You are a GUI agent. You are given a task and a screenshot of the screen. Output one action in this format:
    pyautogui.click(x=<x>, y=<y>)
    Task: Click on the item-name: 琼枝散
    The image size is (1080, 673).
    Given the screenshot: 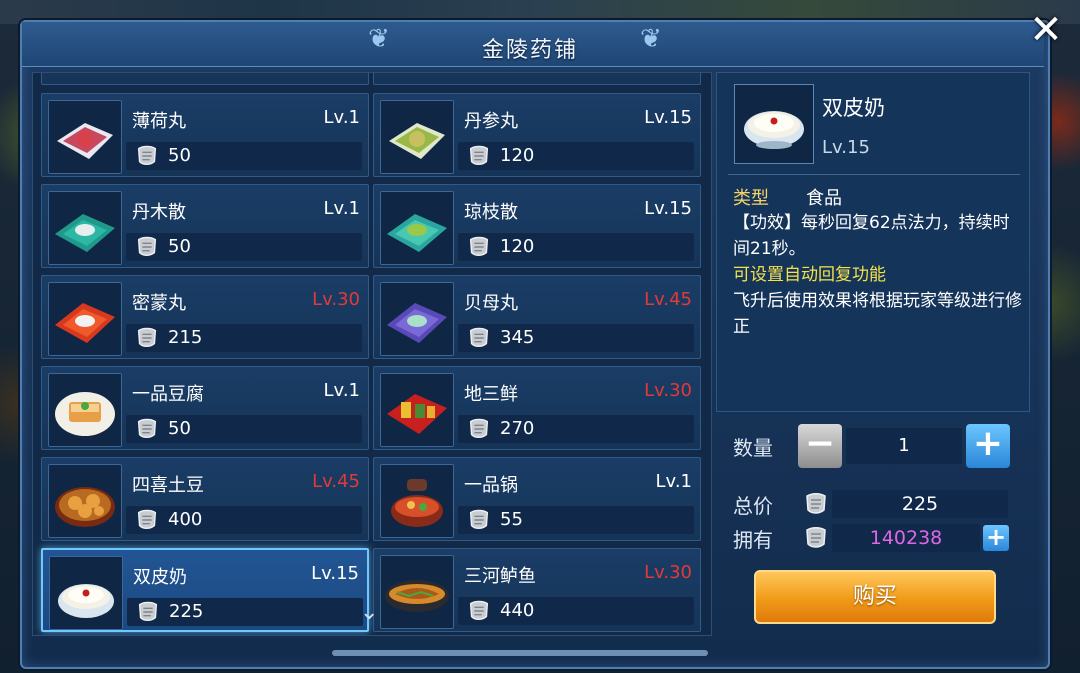 What is the action you would take?
    pyautogui.click(x=491, y=212)
    